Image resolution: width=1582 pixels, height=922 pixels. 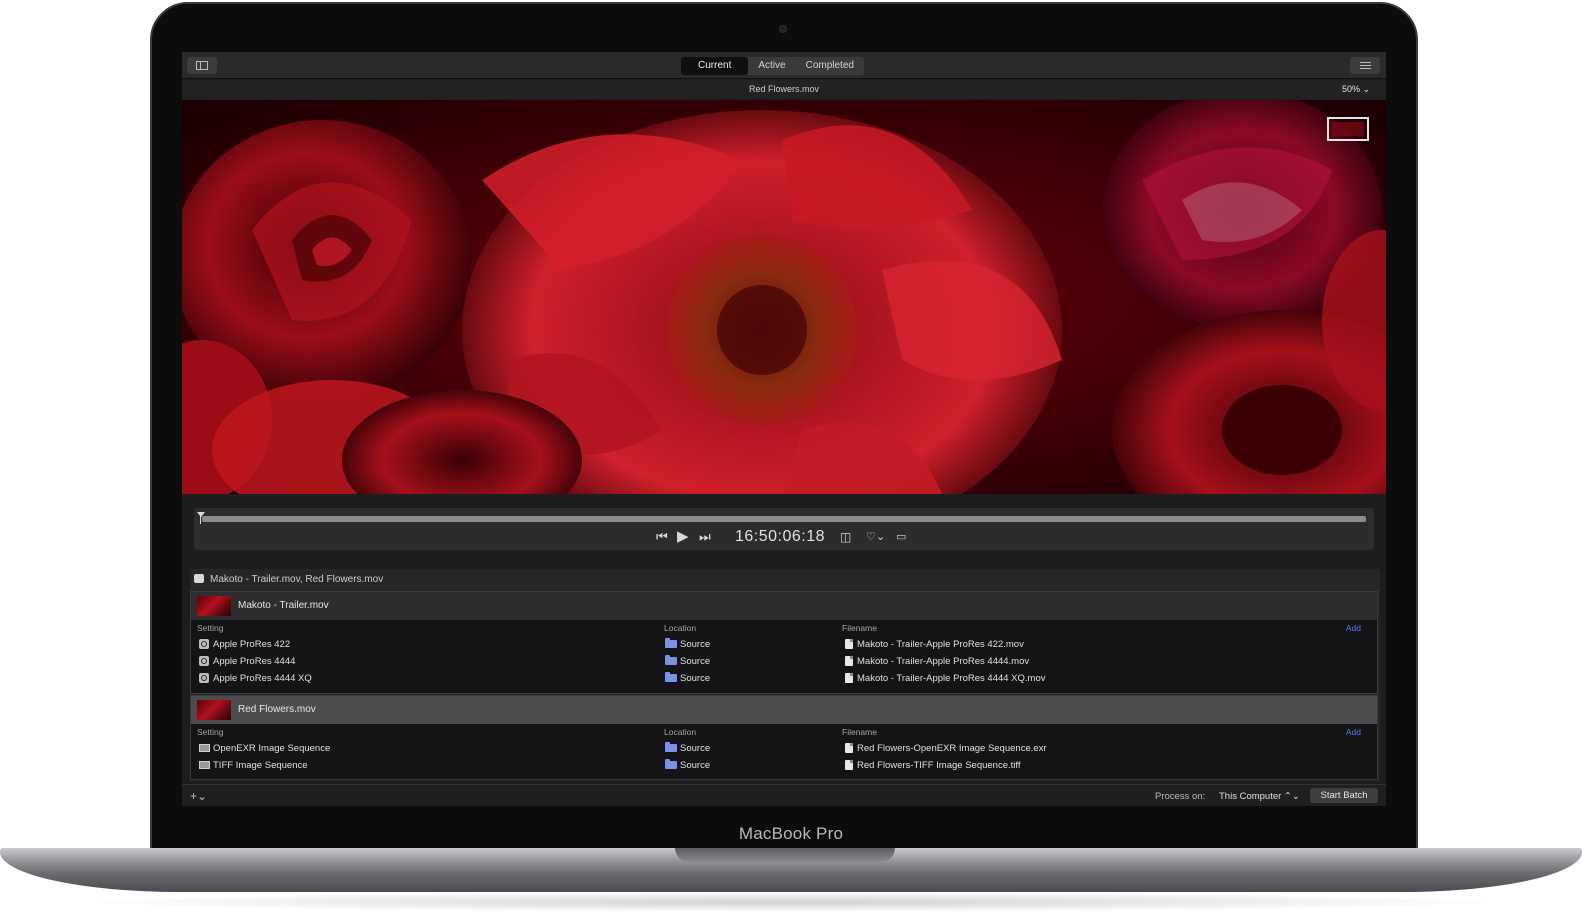 I want to click on skip-forward-icon: ⏭, so click(x=705, y=537).